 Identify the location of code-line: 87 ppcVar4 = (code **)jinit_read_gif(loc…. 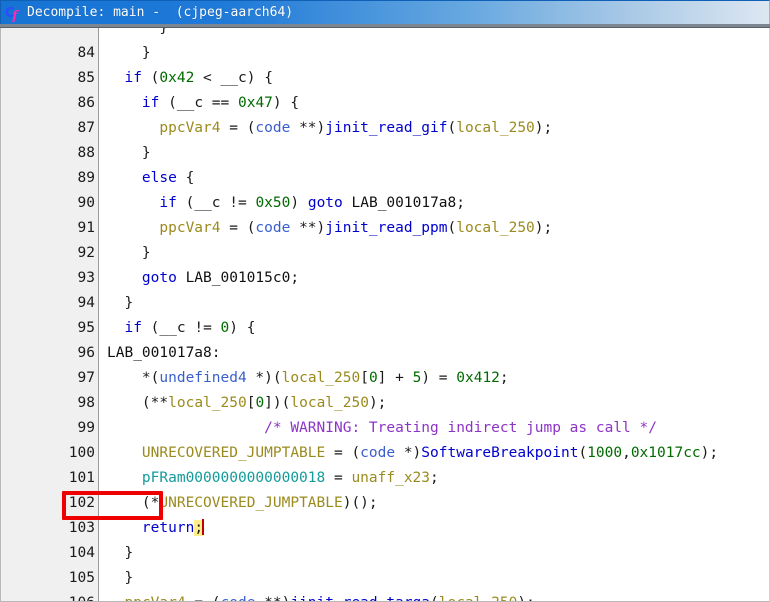
(385, 128).